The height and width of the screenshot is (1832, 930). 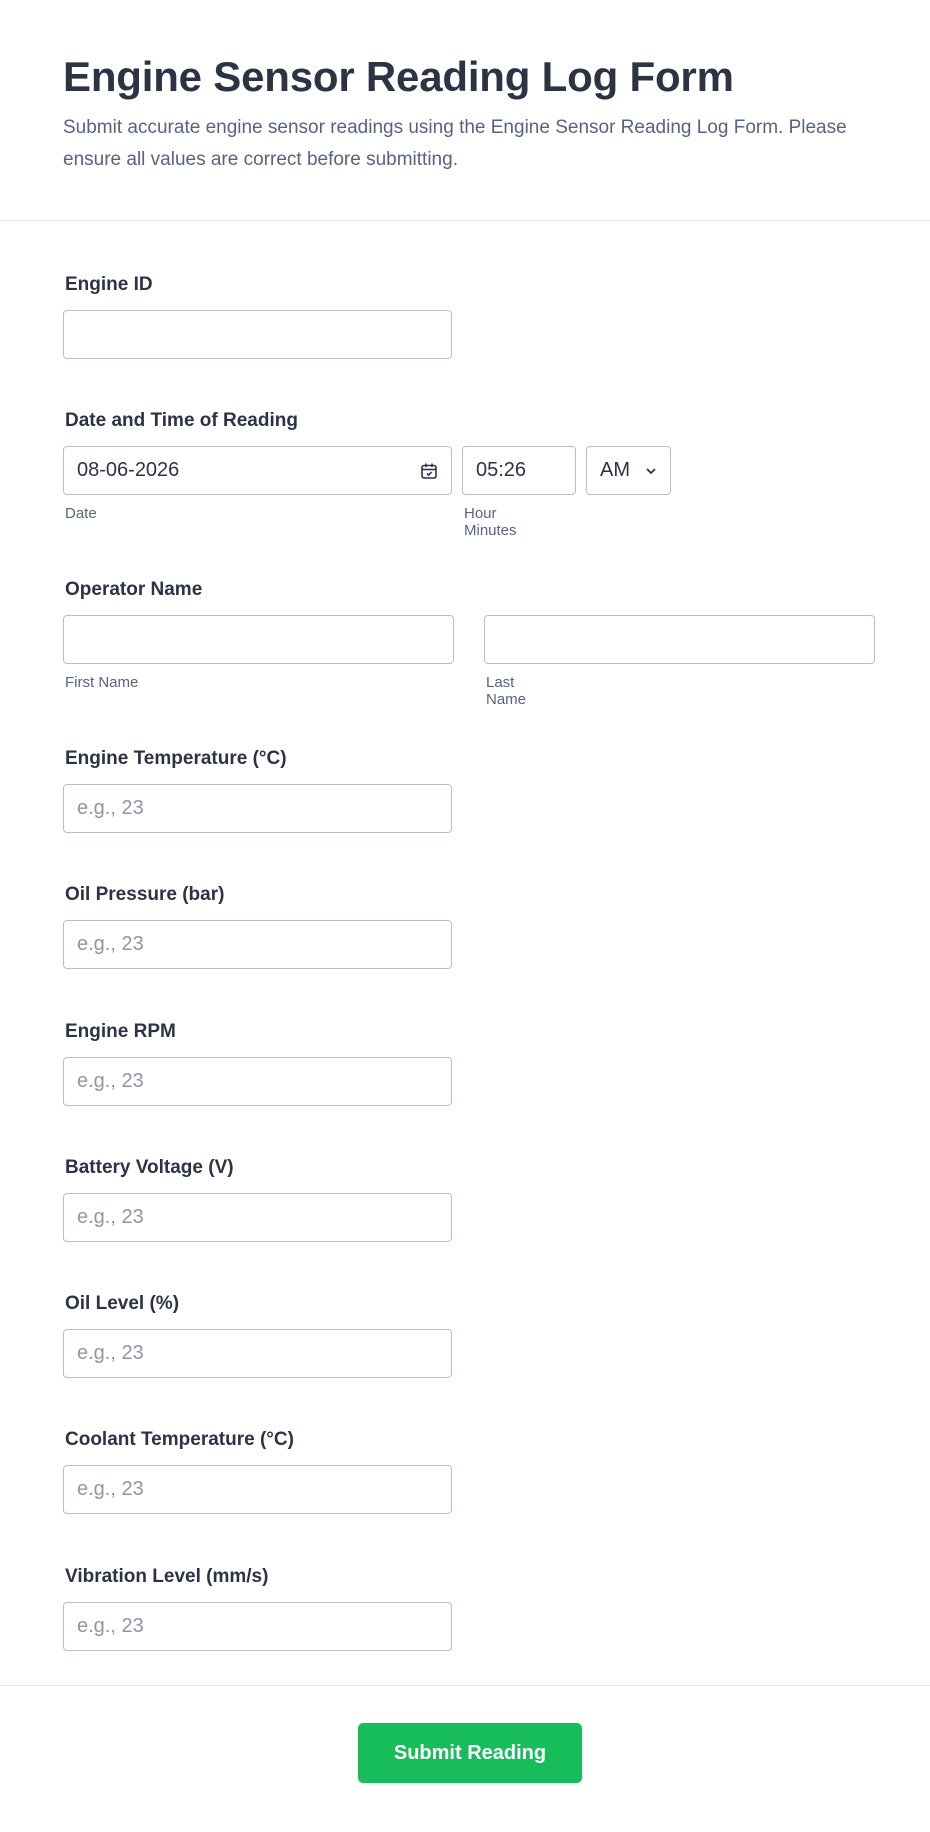 I want to click on coolant-temperature-label: Coolant Temperature (°C), so click(x=179, y=1439).